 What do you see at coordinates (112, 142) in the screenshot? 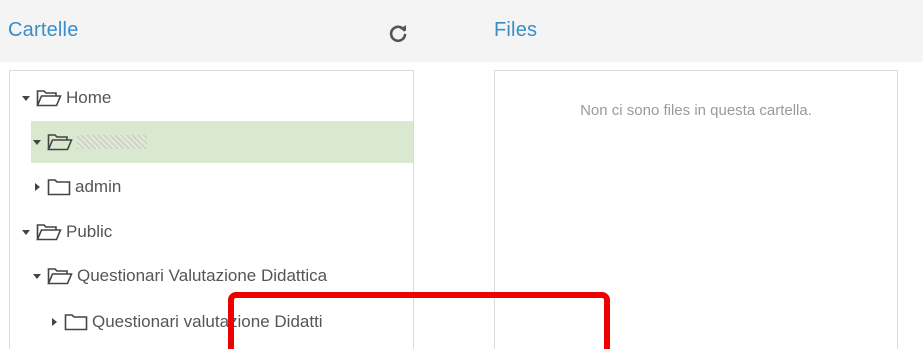
I see `obscured-folder-name` at bounding box center [112, 142].